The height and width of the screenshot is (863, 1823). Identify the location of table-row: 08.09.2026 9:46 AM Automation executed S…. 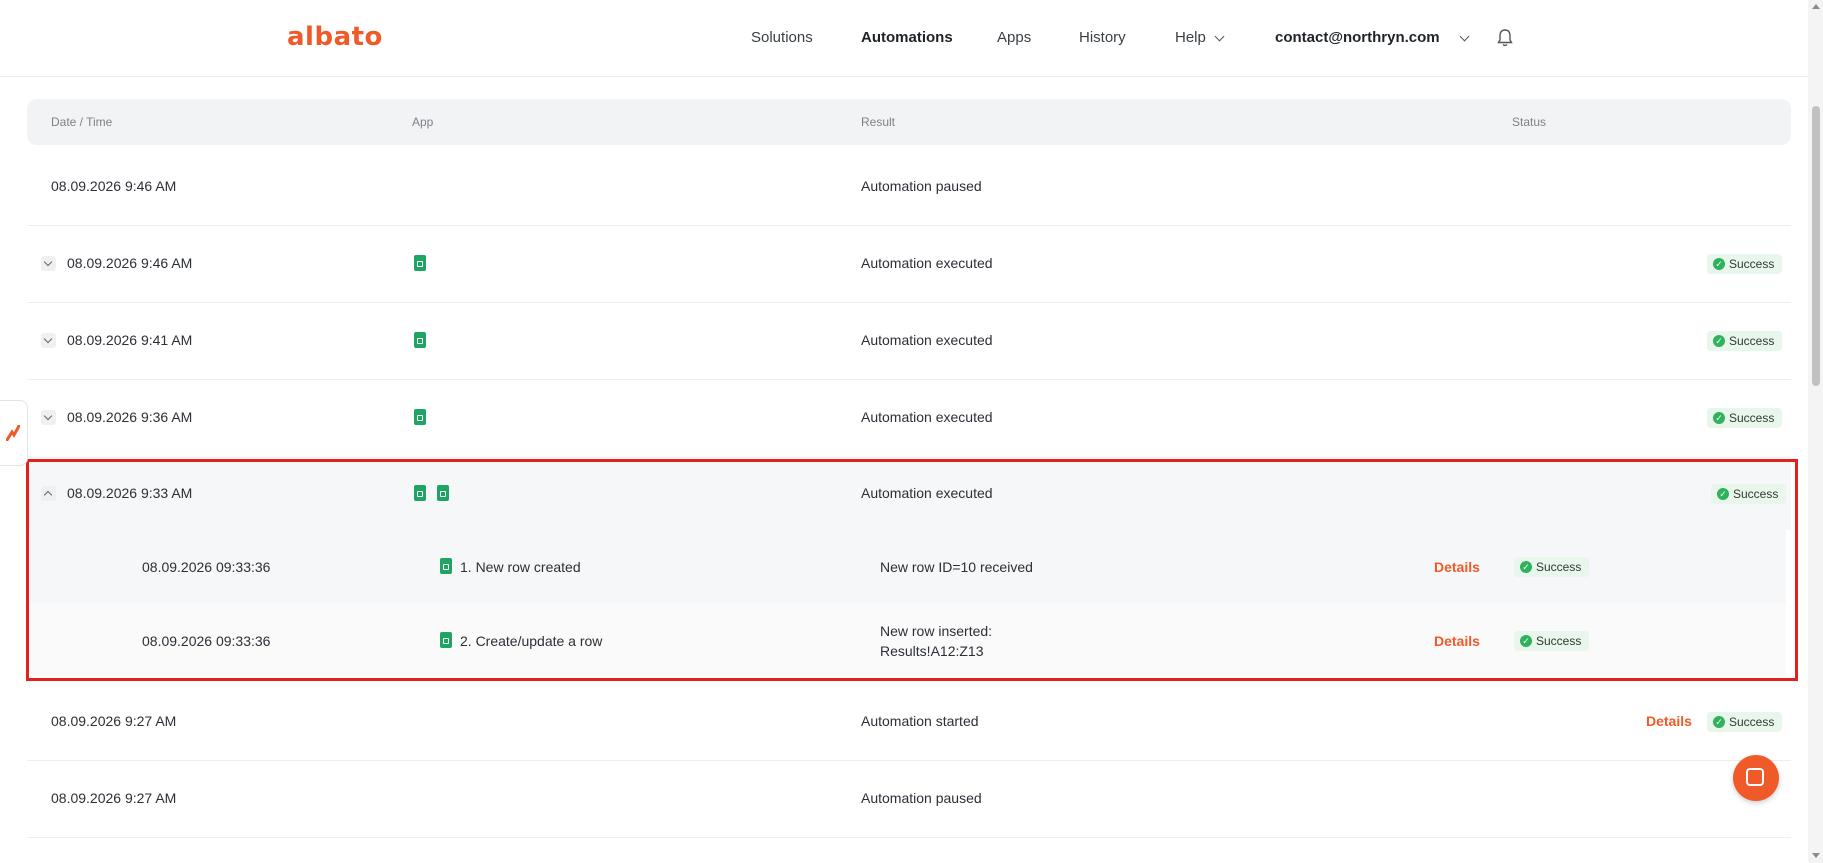
(909, 264).